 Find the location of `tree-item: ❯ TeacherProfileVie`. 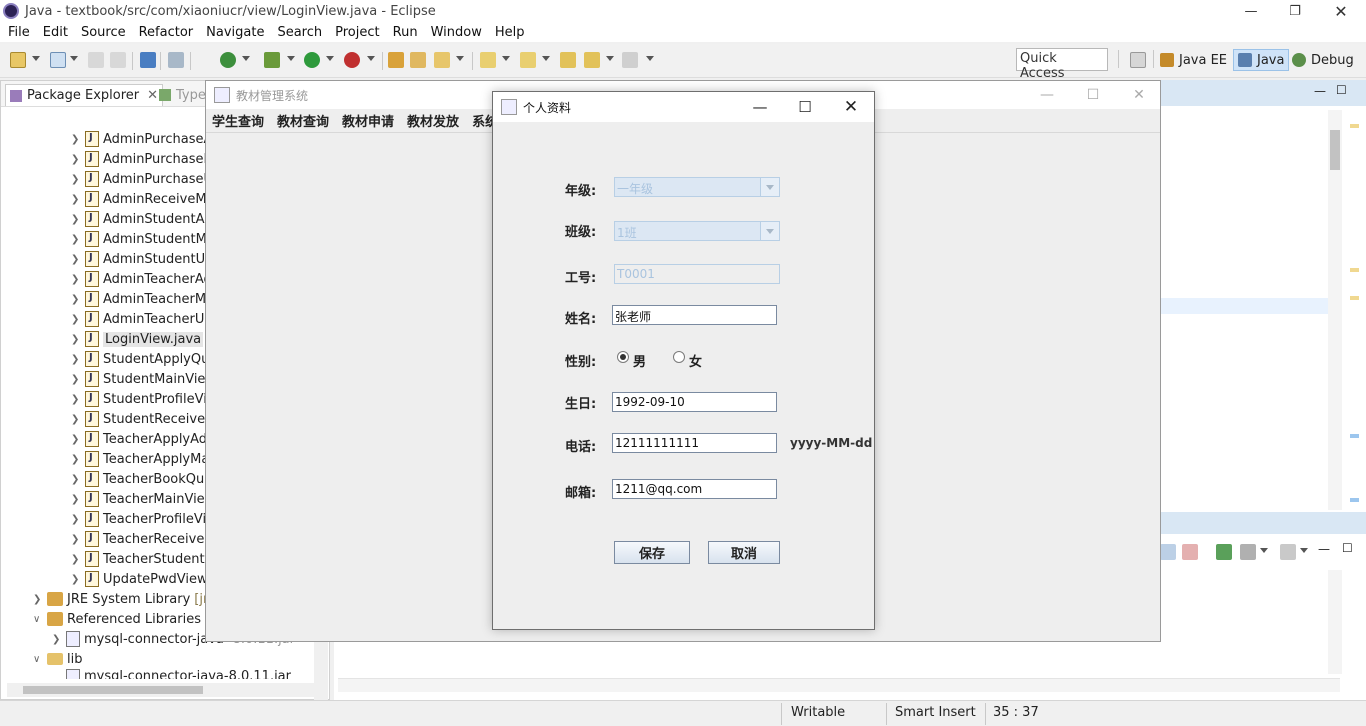

tree-item: ❯ TeacherProfileVie is located at coordinates (142, 519).